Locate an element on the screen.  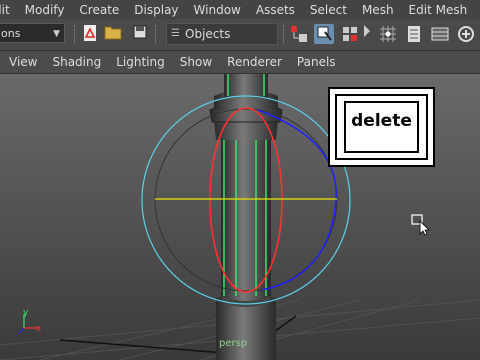
menu-modify: Modify is located at coordinates (45, 10).